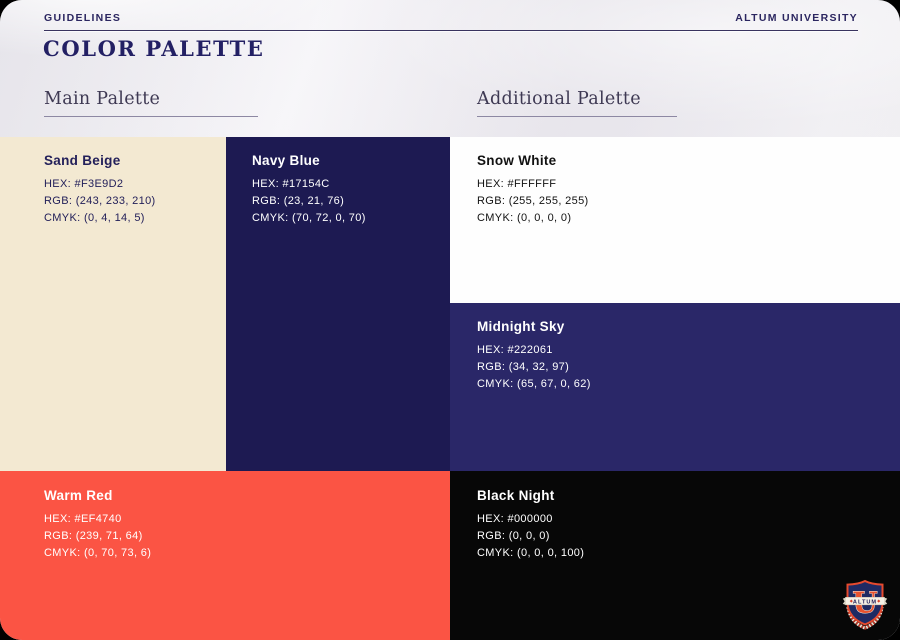 The width and height of the screenshot is (900, 640). I want to click on guidelines-label: GUIDELINES, so click(83, 18).